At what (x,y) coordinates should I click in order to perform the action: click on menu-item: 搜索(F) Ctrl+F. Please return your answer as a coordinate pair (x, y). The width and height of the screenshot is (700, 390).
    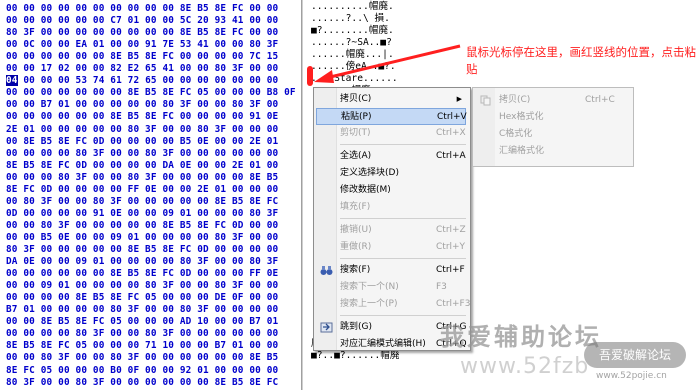
    Looking at the image, I should click on (391, 270).